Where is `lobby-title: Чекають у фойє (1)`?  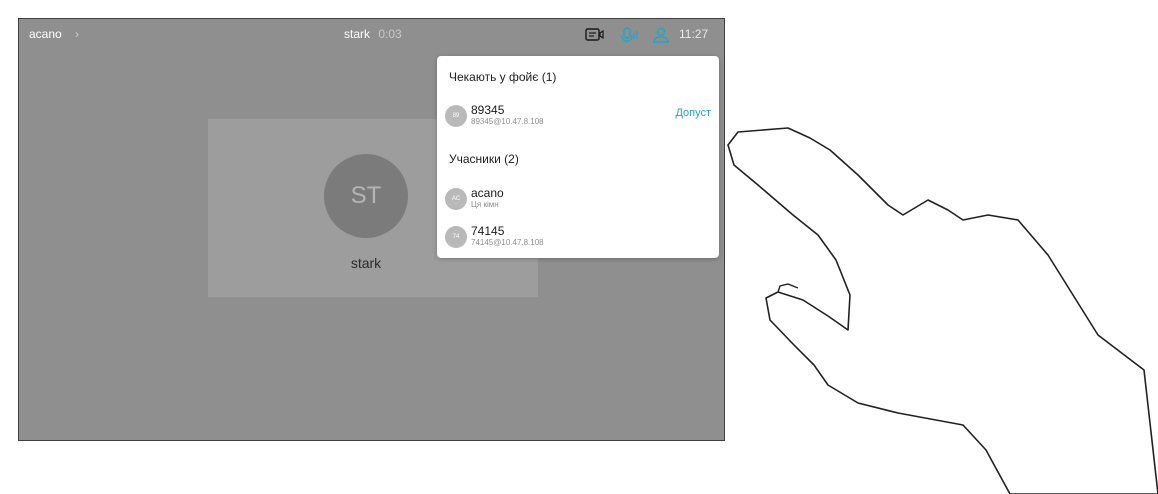
lobby-title: Чекають у фойє (1) is located at coordinates (503, 77).